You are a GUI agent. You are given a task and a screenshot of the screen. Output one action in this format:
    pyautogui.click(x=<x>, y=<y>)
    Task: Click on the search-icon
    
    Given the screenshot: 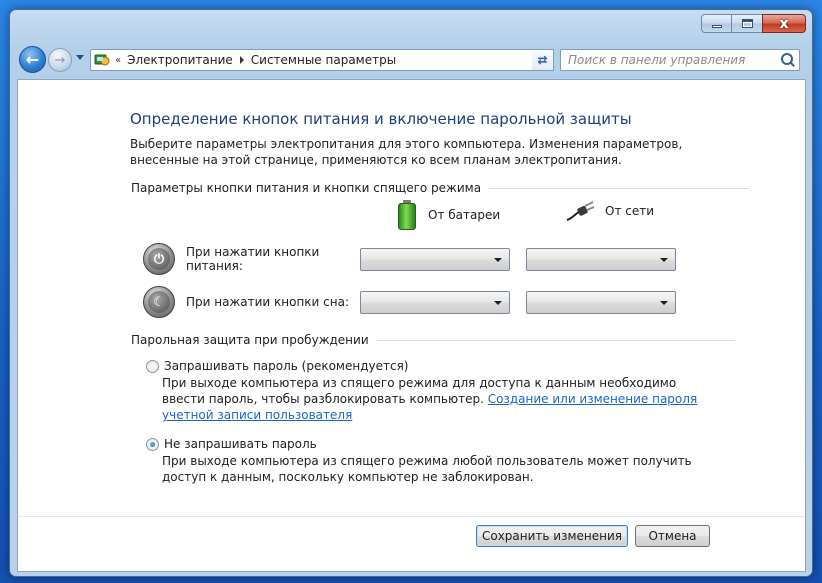 What is the action you would take?
    pyautogui.click(x=787, y=60)
    